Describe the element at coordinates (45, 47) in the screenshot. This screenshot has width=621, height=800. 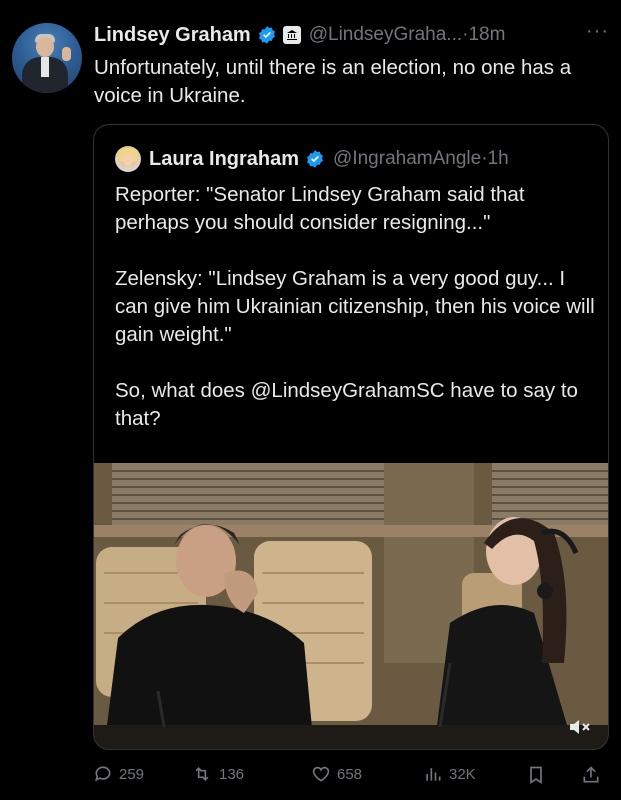
I see `avatar-face` at that location.